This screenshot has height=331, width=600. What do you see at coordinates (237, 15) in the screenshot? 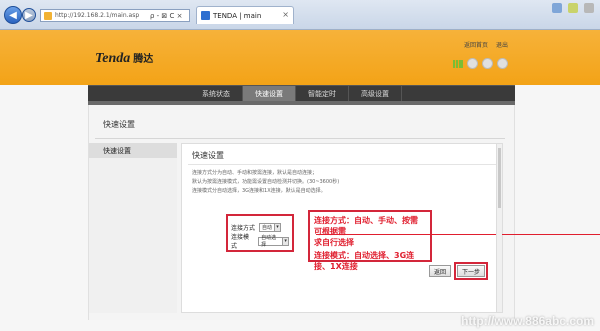
I see `tab-title: TENDA | main` at bounding box center [237, 15].